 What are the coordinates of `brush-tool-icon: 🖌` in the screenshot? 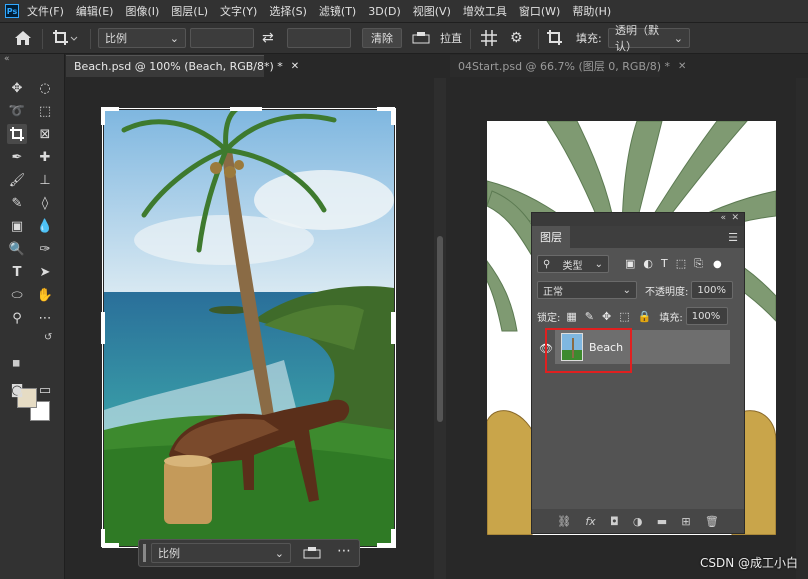 It's located at (17, 180).